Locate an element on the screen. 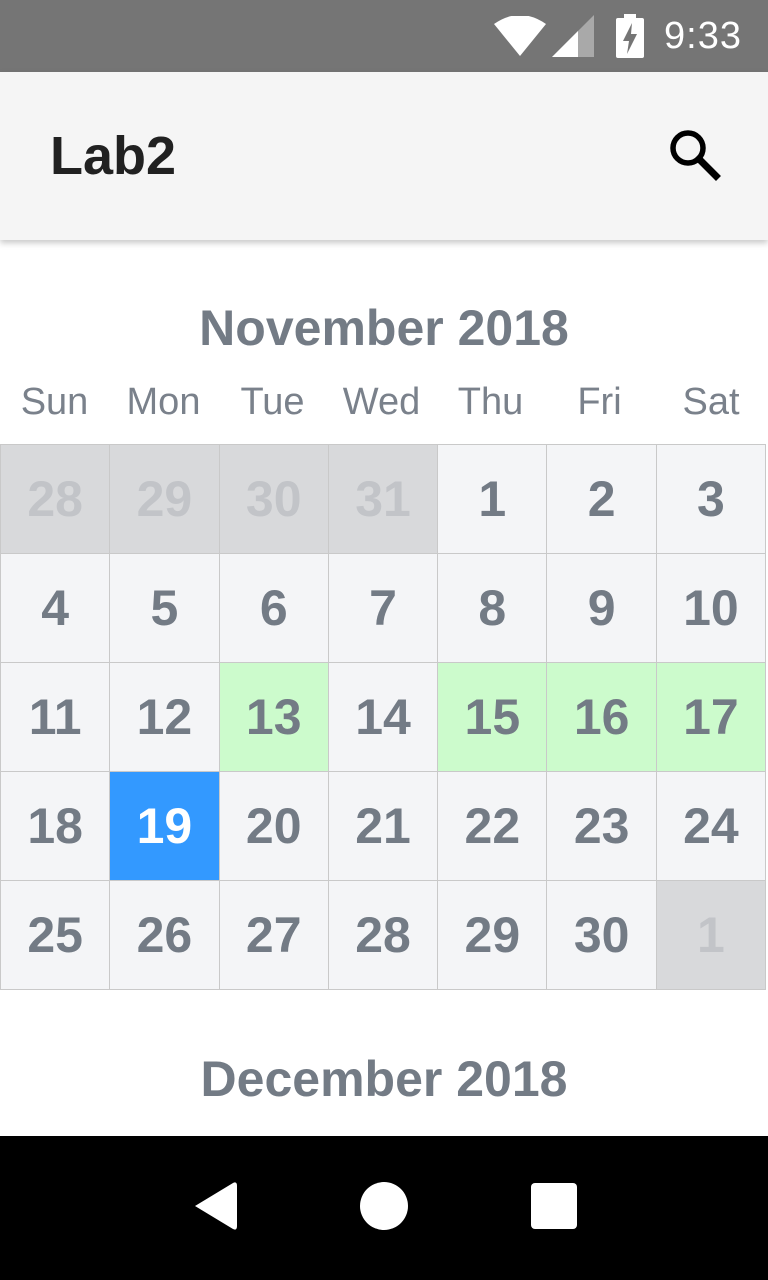 This screenshot has width=768, height=1280. app-title: Lab2 is located at coordinates (113, 156).